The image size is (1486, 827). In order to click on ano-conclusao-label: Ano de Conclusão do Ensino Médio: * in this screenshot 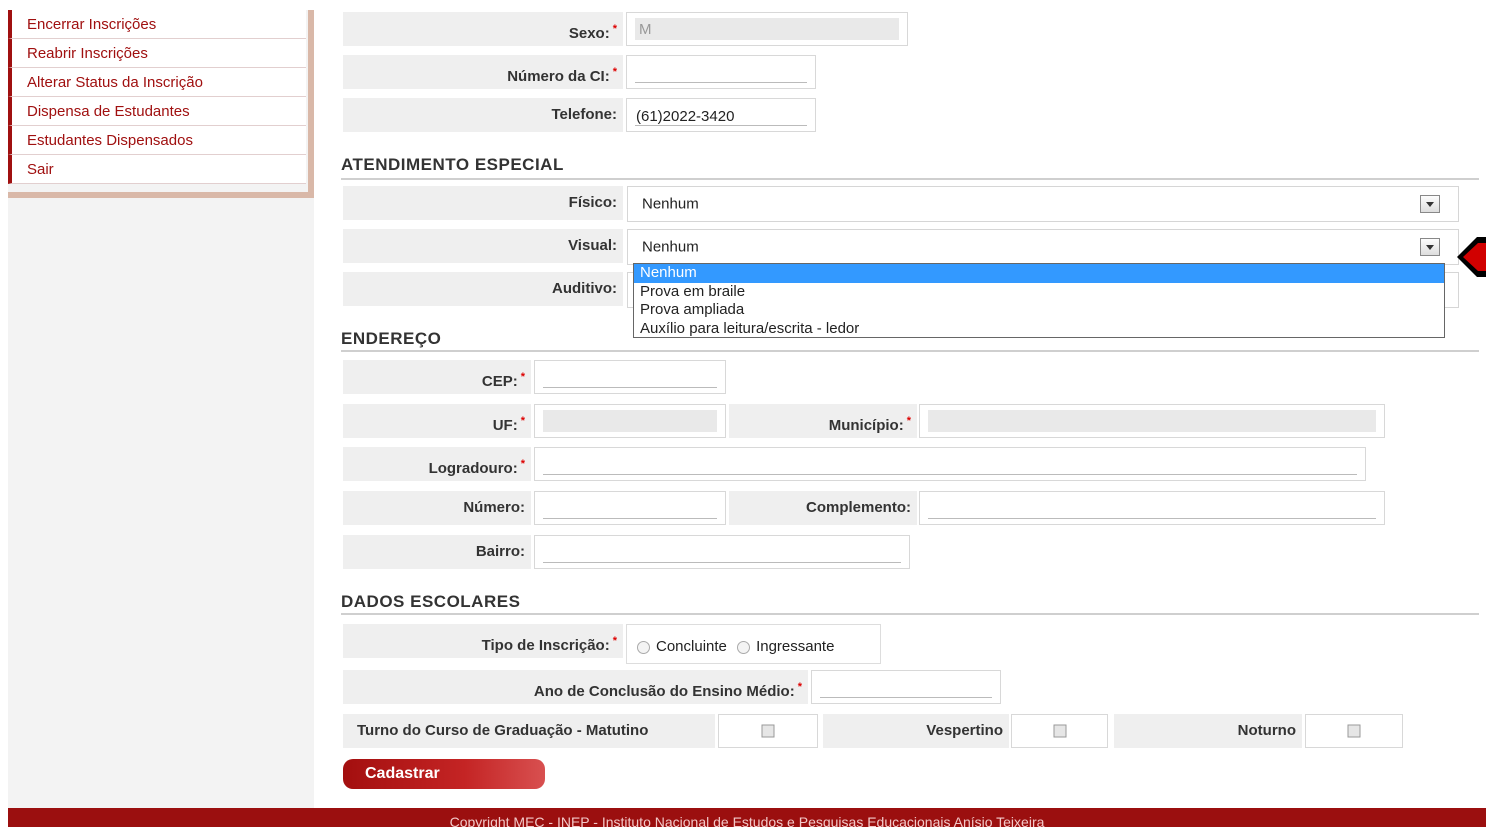, I will do `click(575, 687)`.